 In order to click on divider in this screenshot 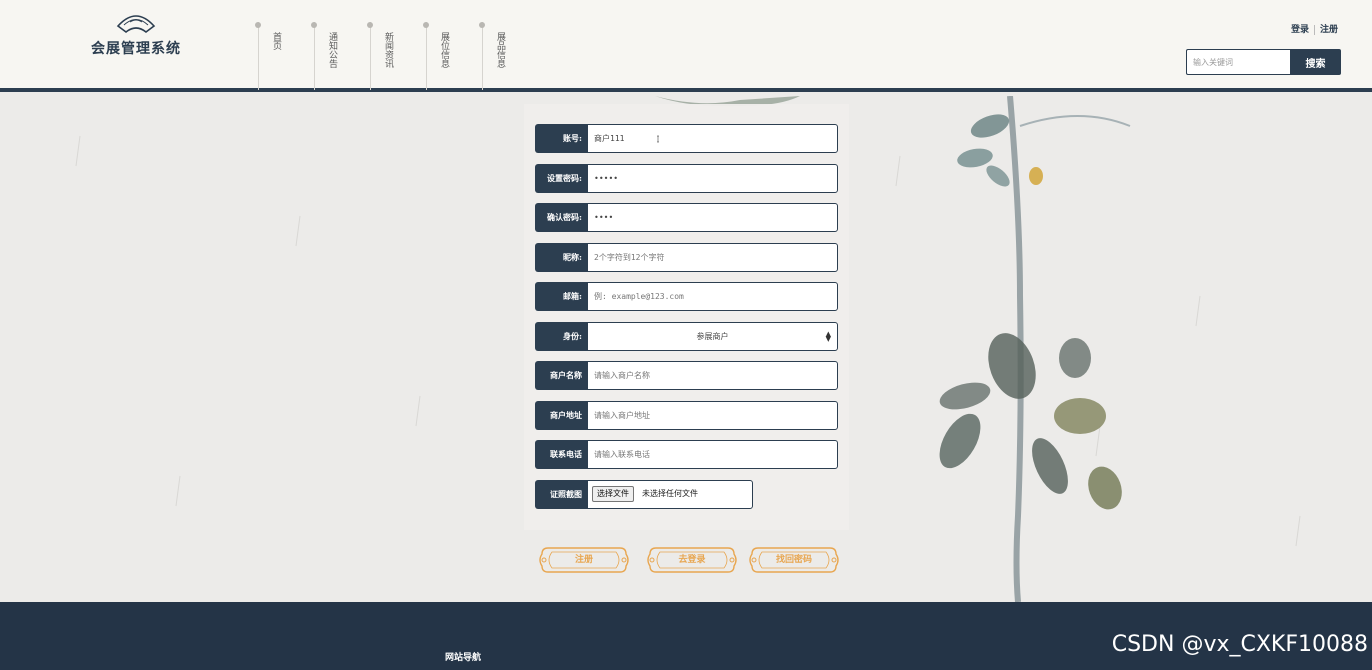, I will do `click(1314, 29)`.